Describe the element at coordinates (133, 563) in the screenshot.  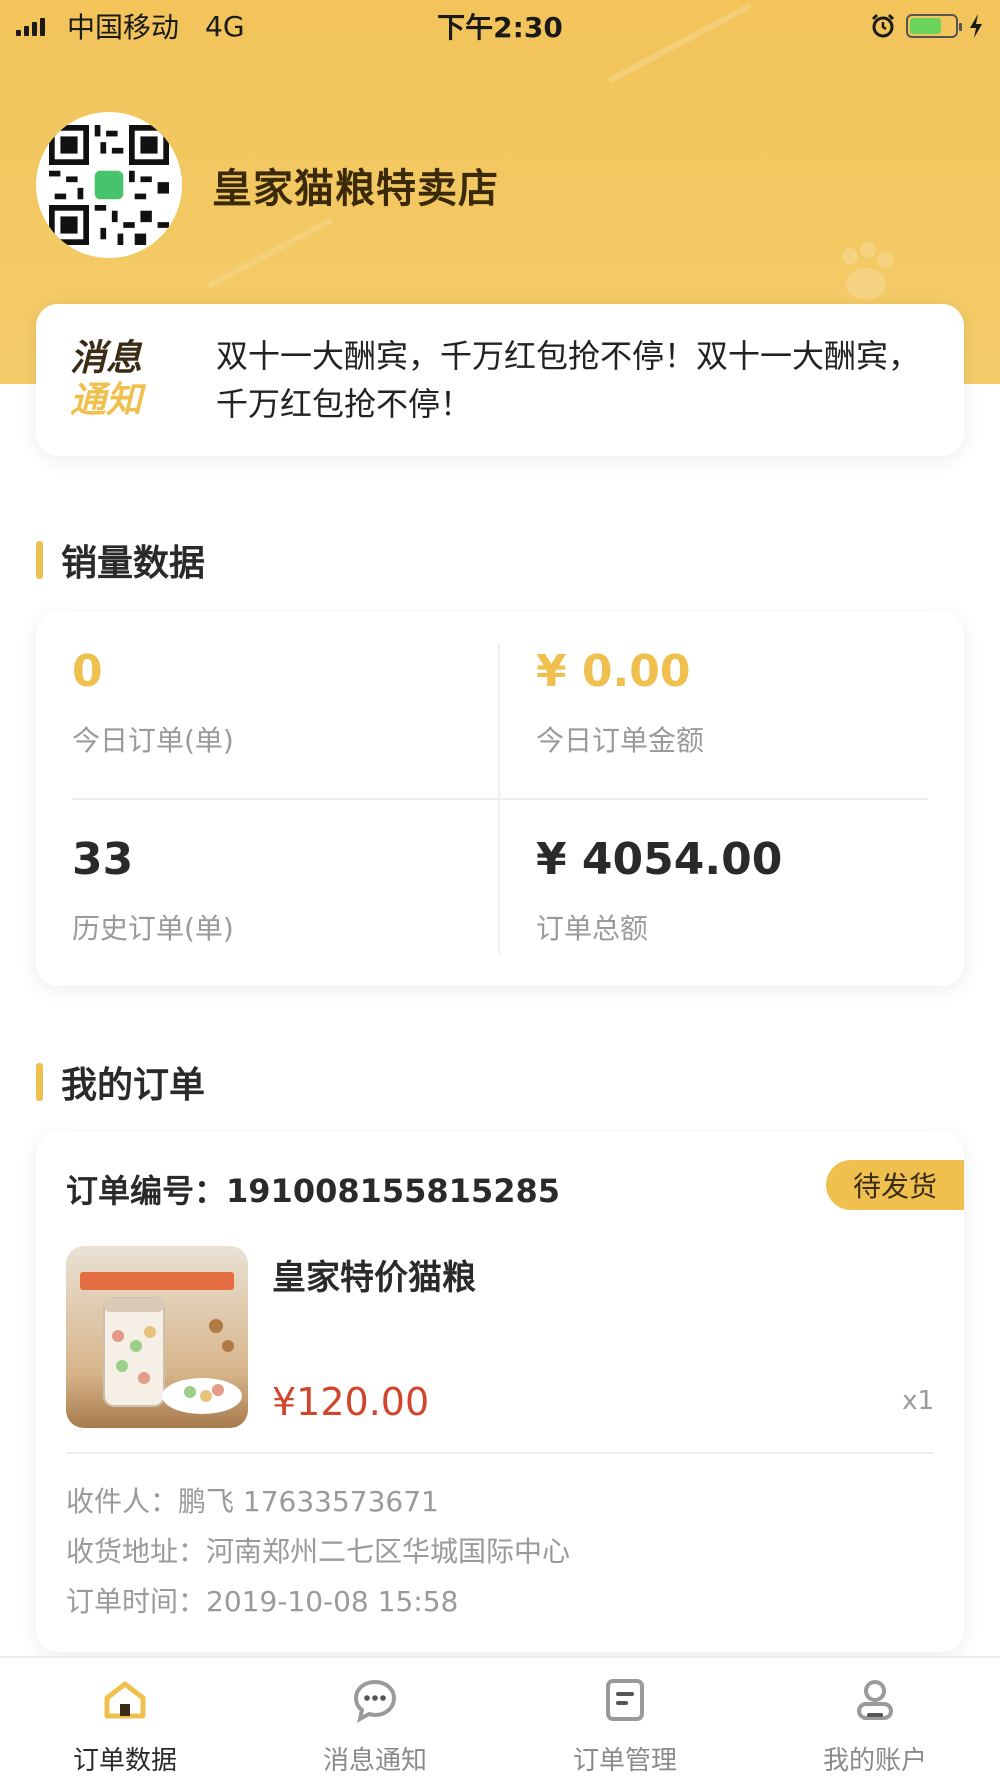
I see `sales-title-text: 销量数据` at that location.